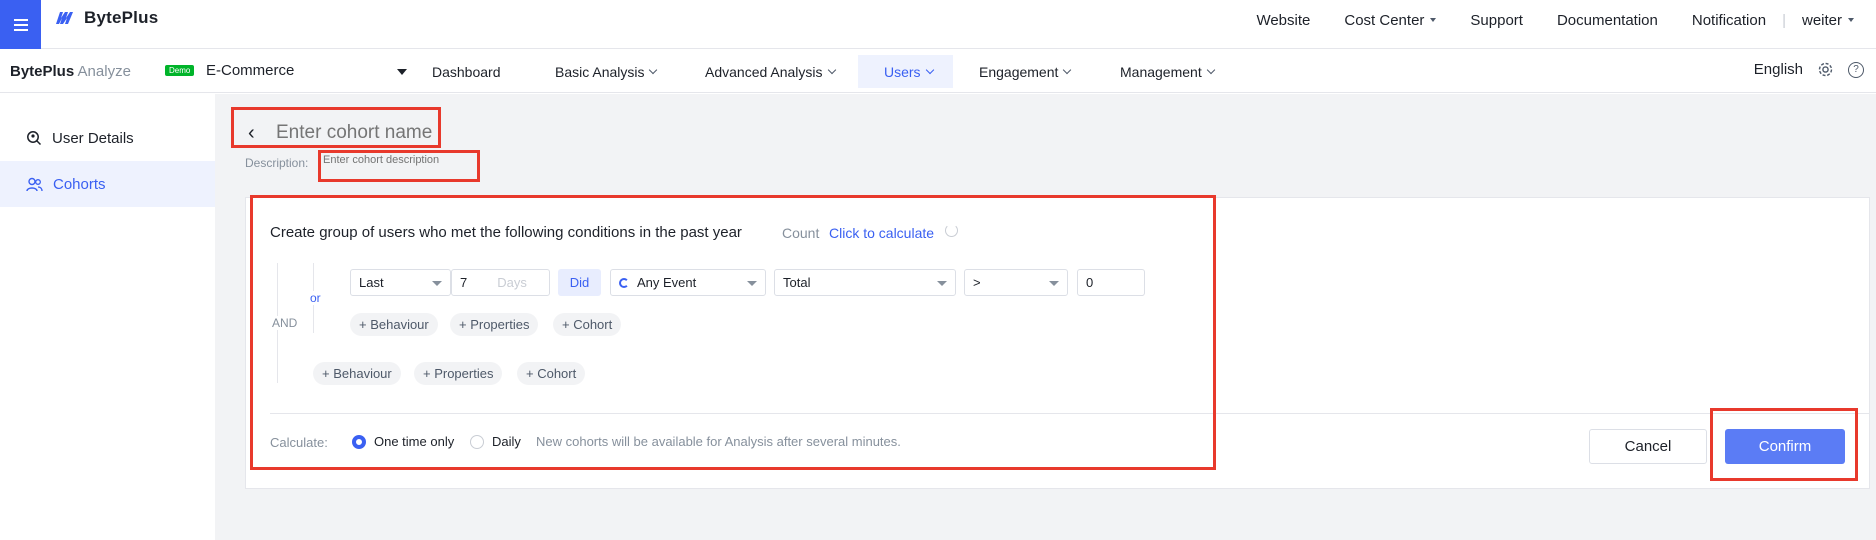  What do you see at coordinates (477, 442) in the screenshot?
I see `radio-daily` at bounding box center [477, 442].